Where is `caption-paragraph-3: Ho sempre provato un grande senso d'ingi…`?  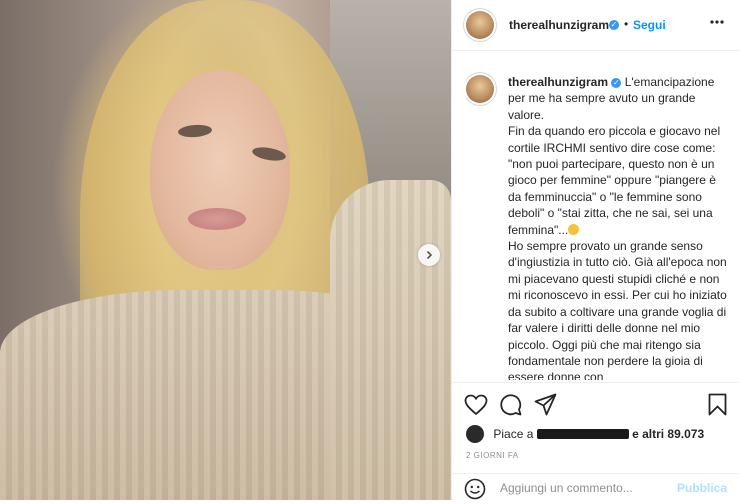 caption-paragraph-3: Ho sempre provato un grande senso d'ingi… is located at coordinates (617, 309).